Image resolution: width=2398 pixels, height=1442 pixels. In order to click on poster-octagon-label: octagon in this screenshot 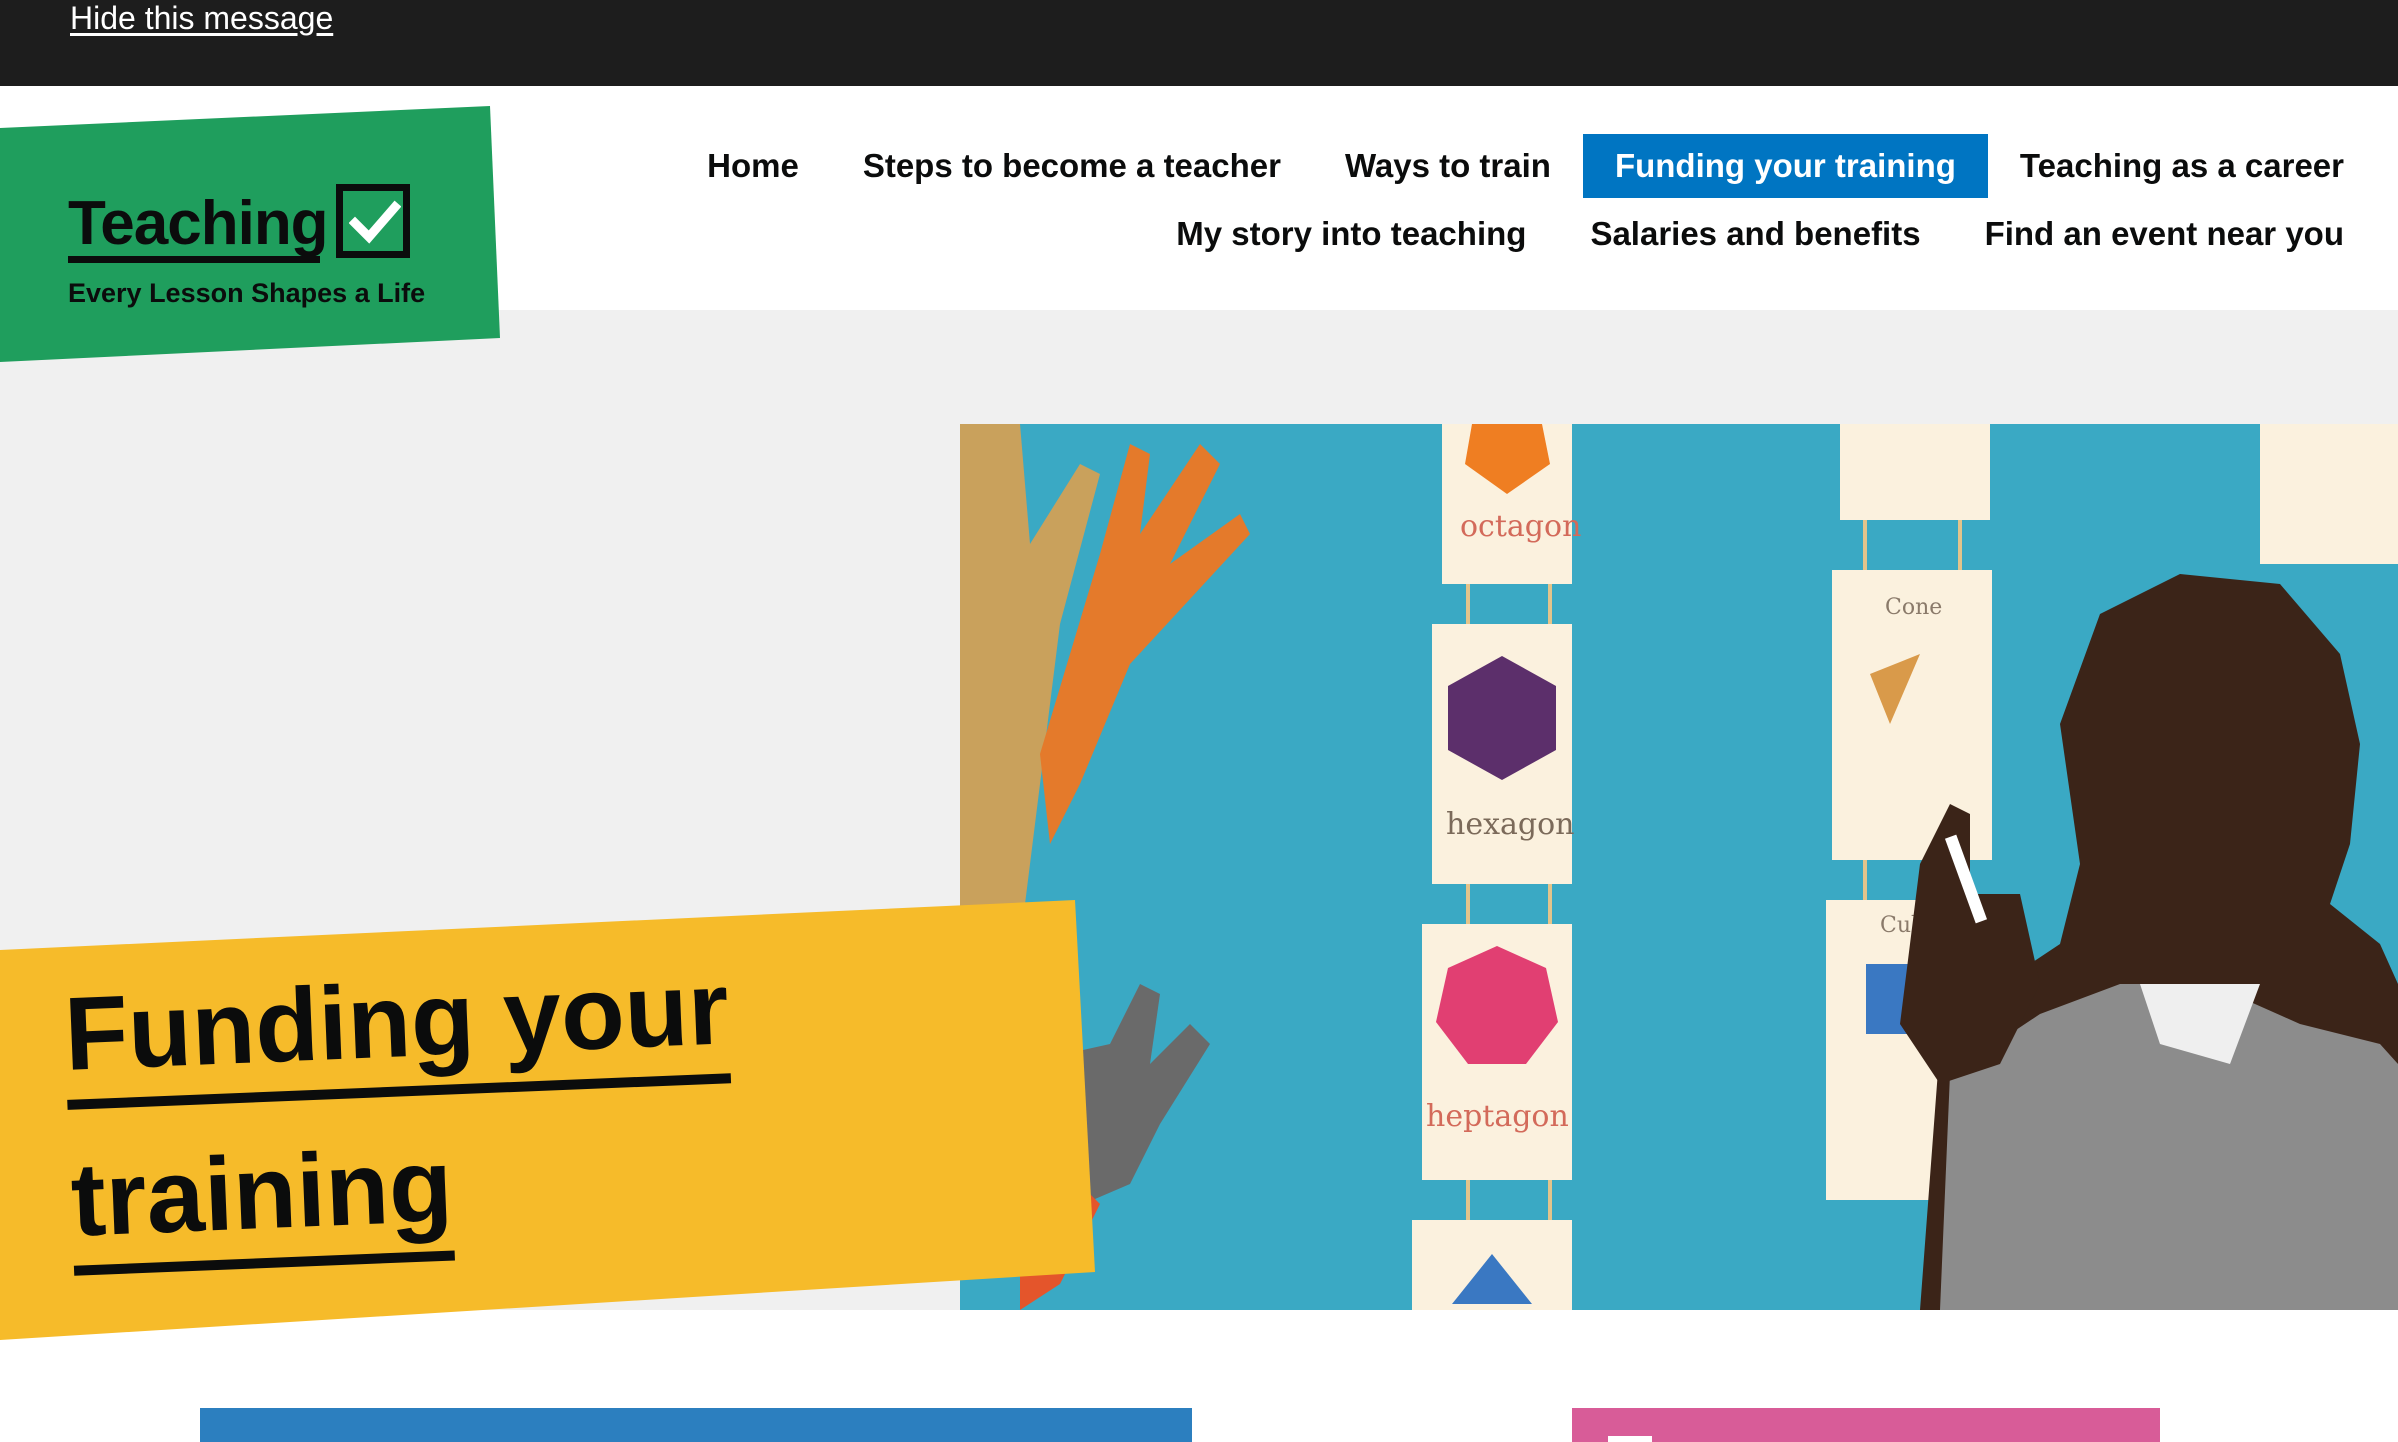, I will do `click(1520, 526)`.